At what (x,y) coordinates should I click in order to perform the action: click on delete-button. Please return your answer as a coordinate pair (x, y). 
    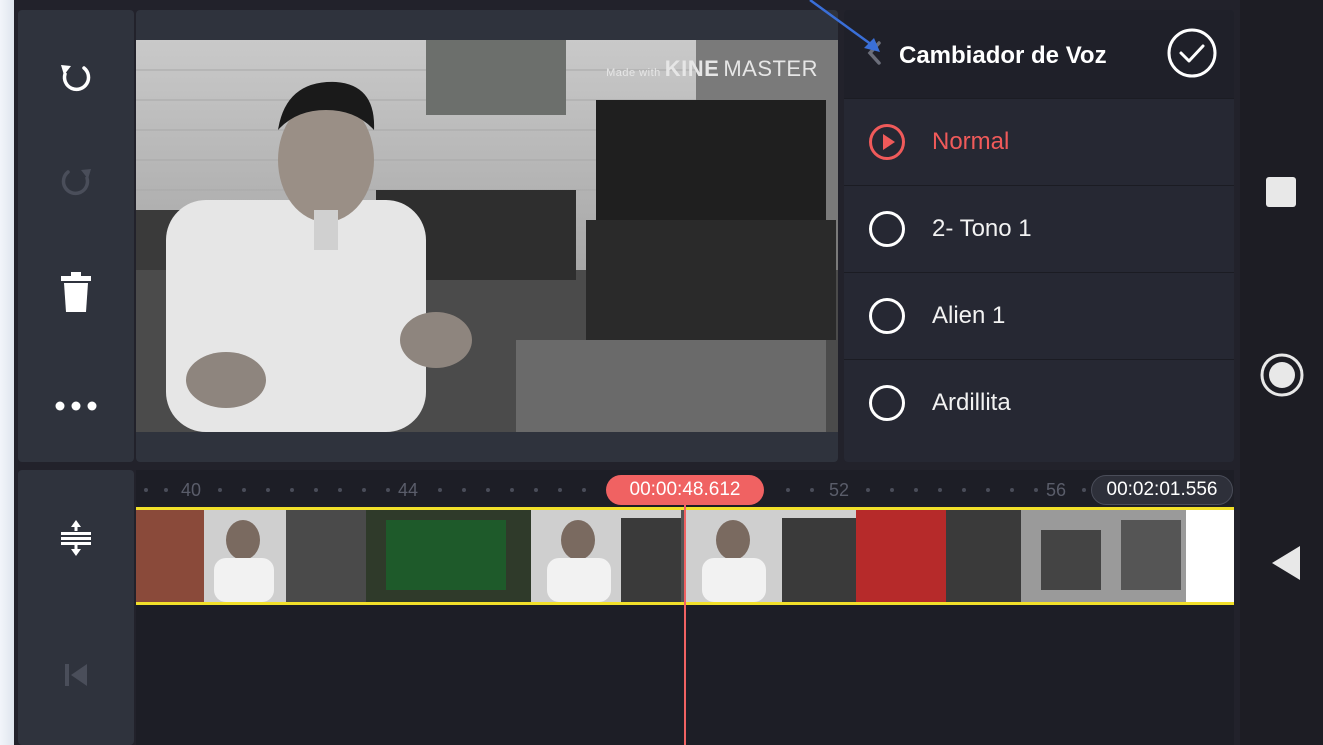
    Looking at the image, I should click on (76, 292).